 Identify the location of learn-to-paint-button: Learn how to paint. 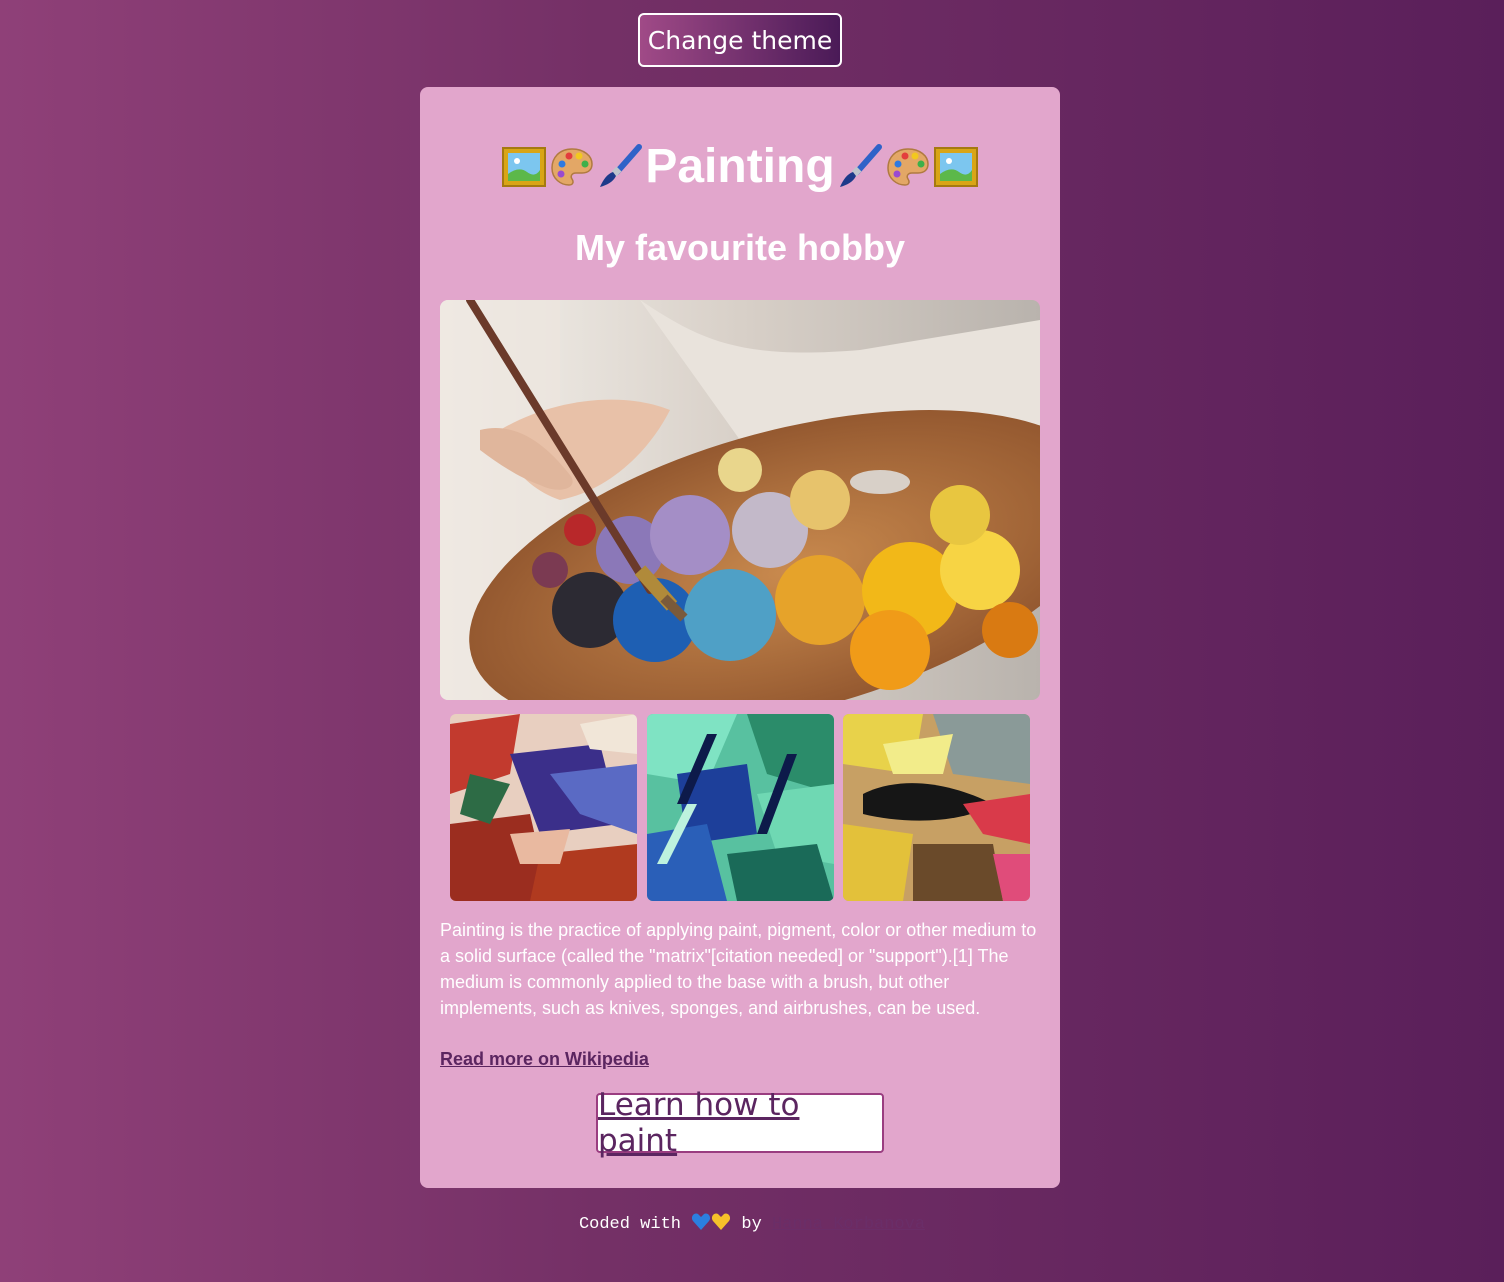
(740, 1123).